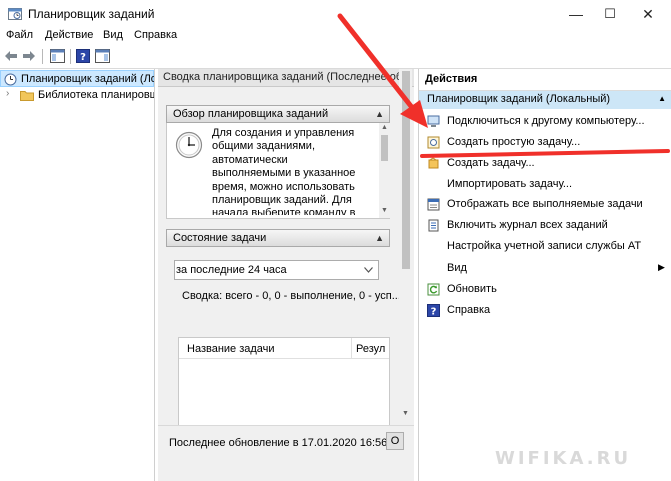 This screenshot has height=481, width=671. What do you see at coordinates (377, 63) in the screenshot?
I see `annotation-arrow-shaft` at bounding box center [377, 63].